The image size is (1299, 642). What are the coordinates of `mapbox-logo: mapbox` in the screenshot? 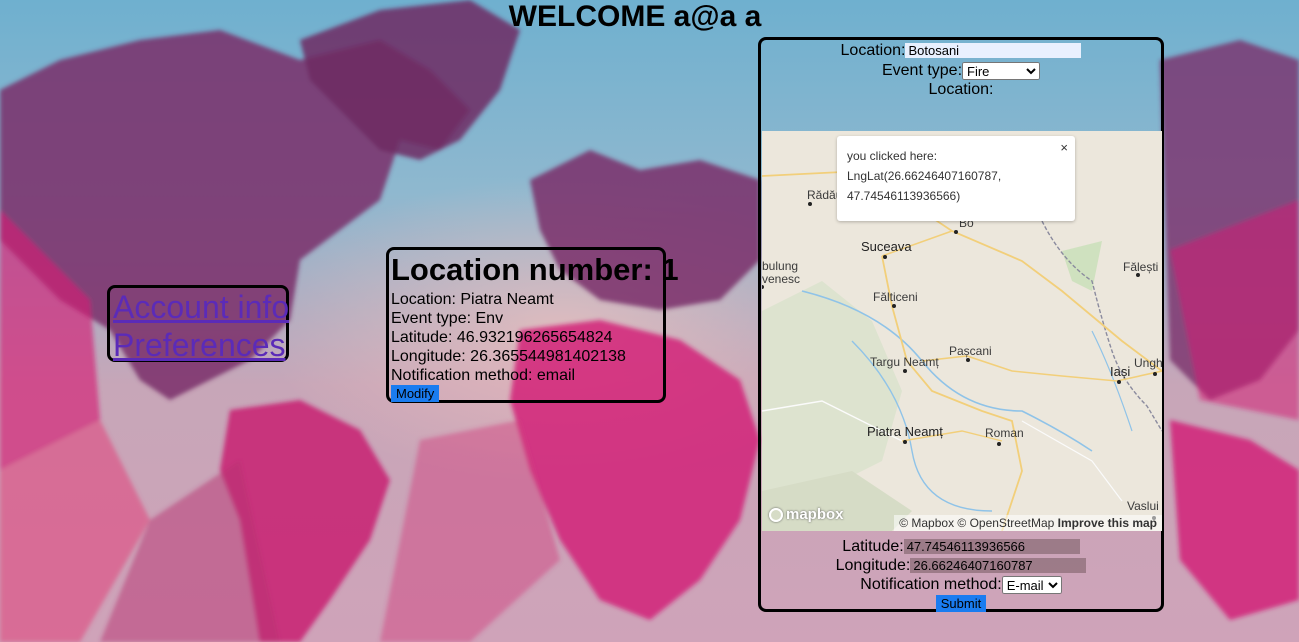 It's located at (806, 514).